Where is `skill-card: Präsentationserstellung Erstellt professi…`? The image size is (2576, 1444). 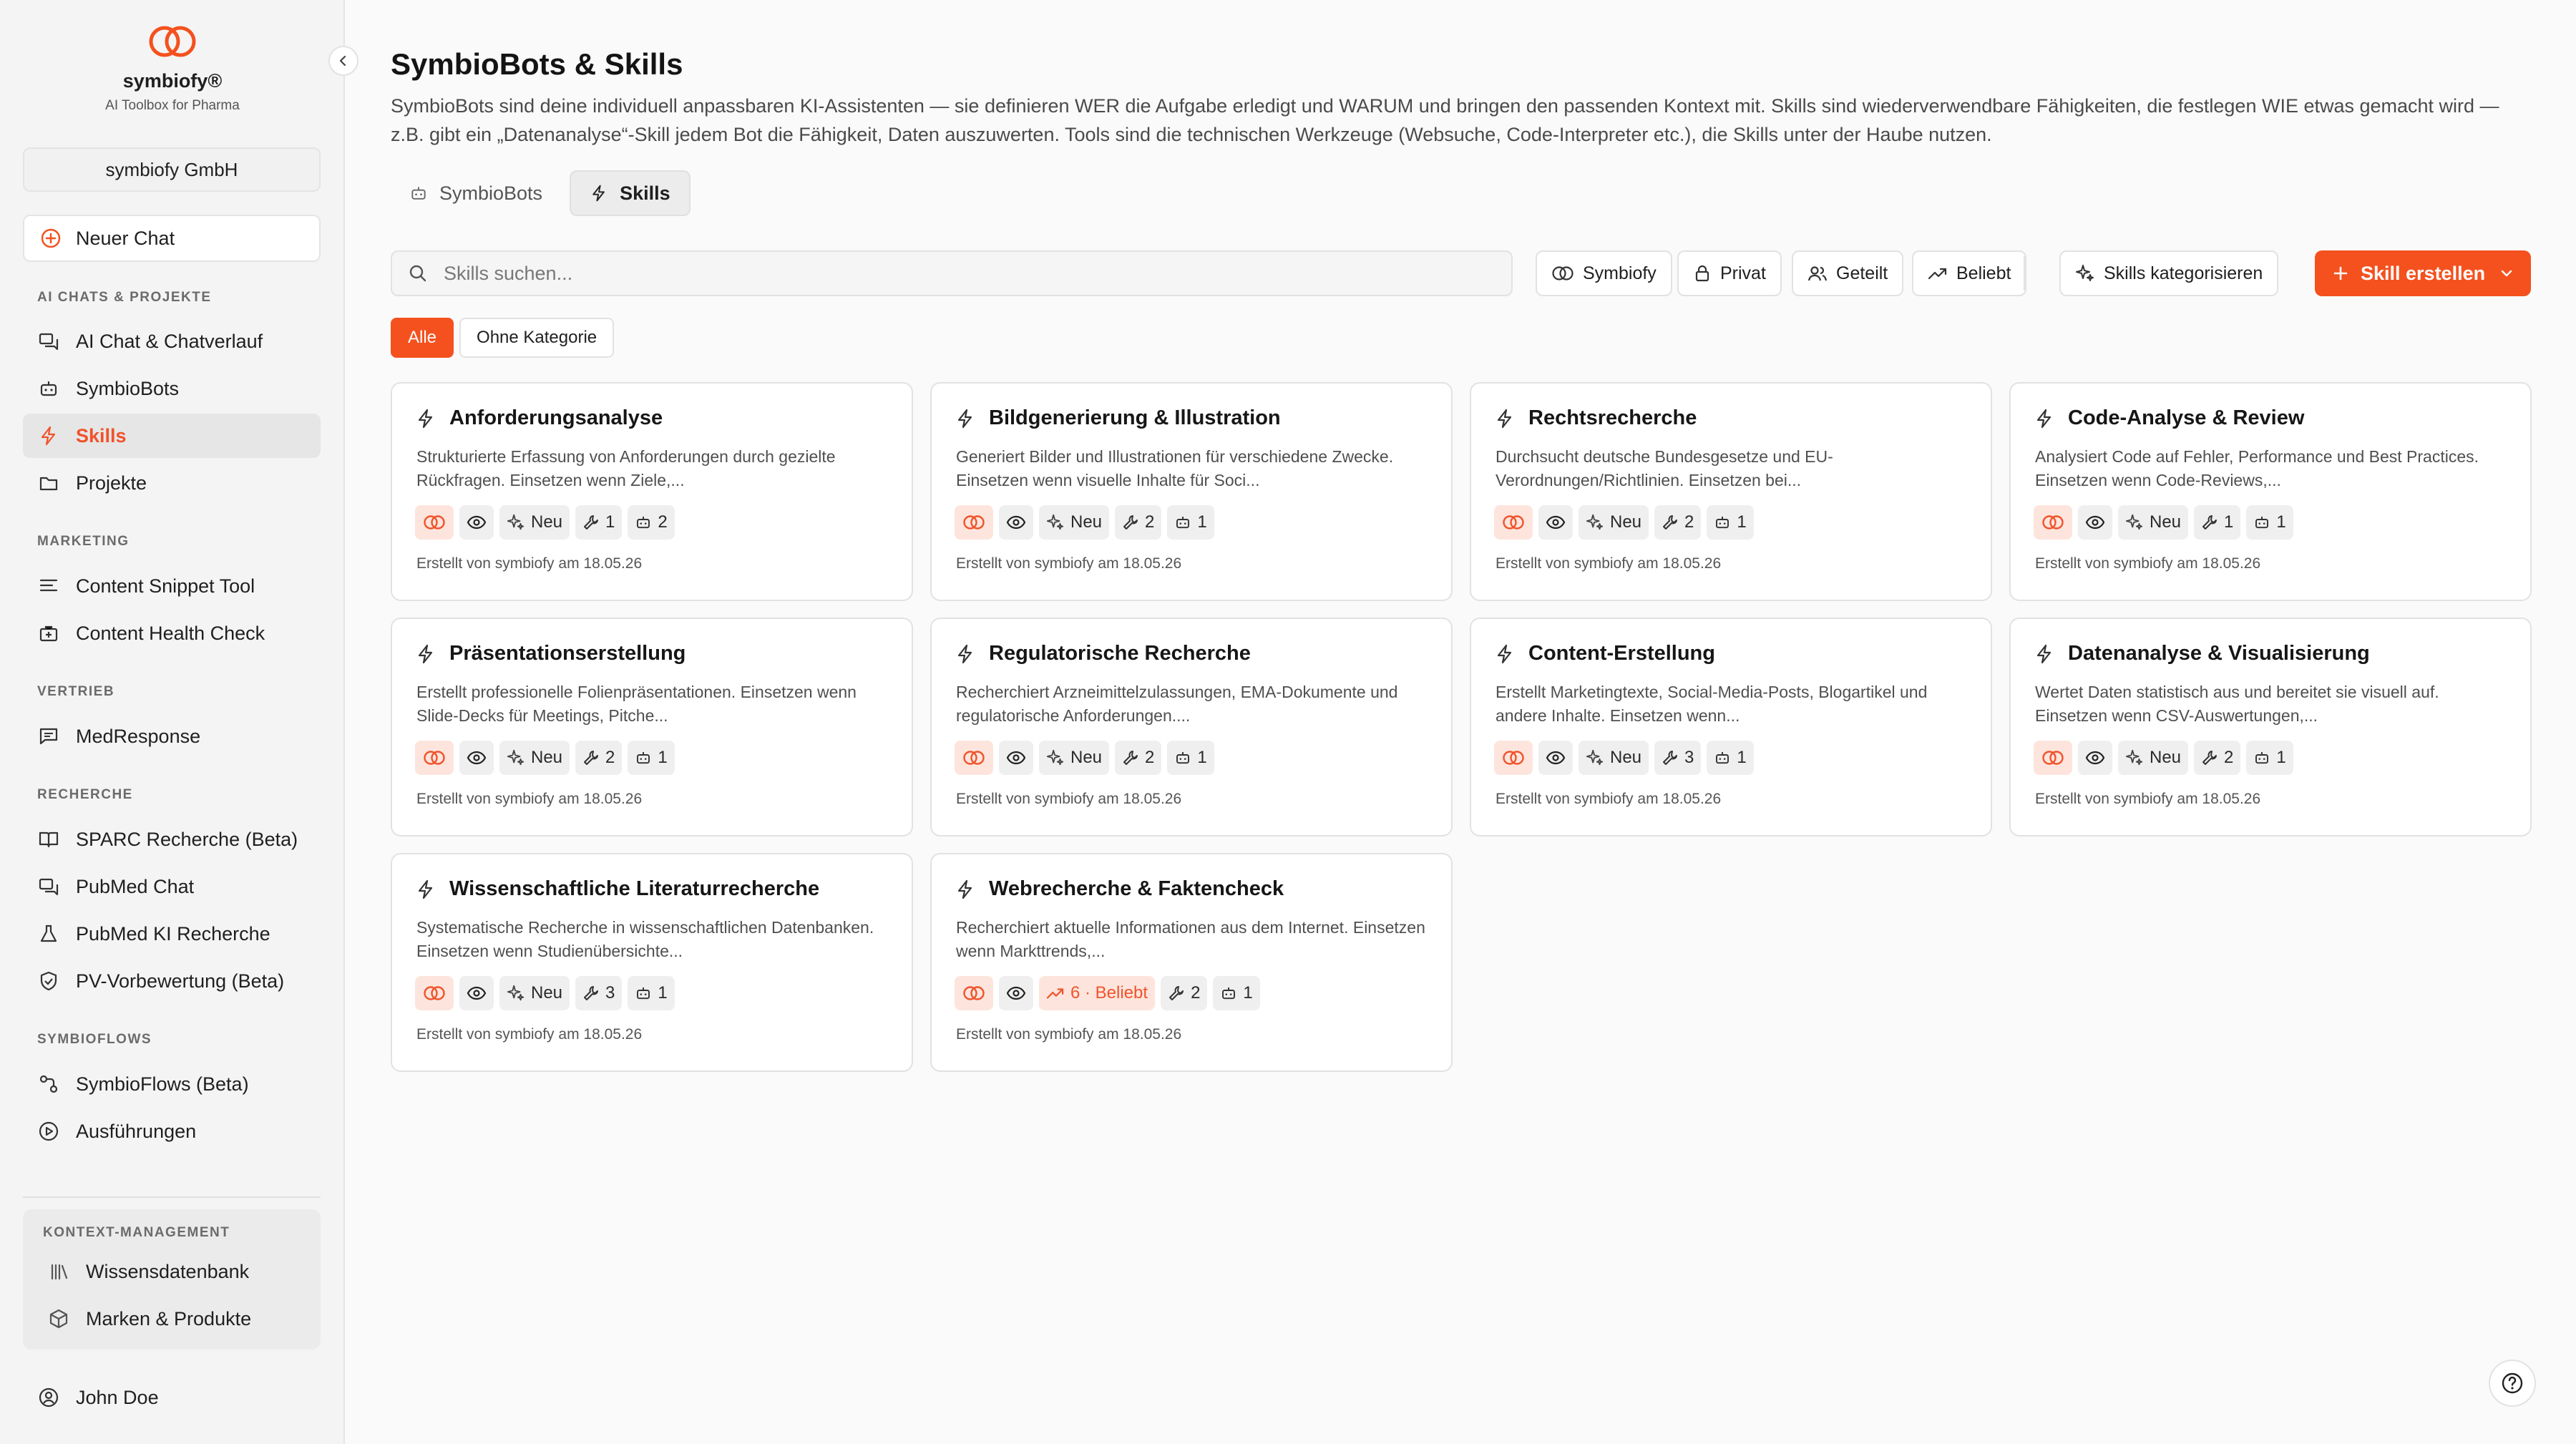
skill-card: Präsentationserstellung Erstellt professi… is located at coordinates (652, 727).